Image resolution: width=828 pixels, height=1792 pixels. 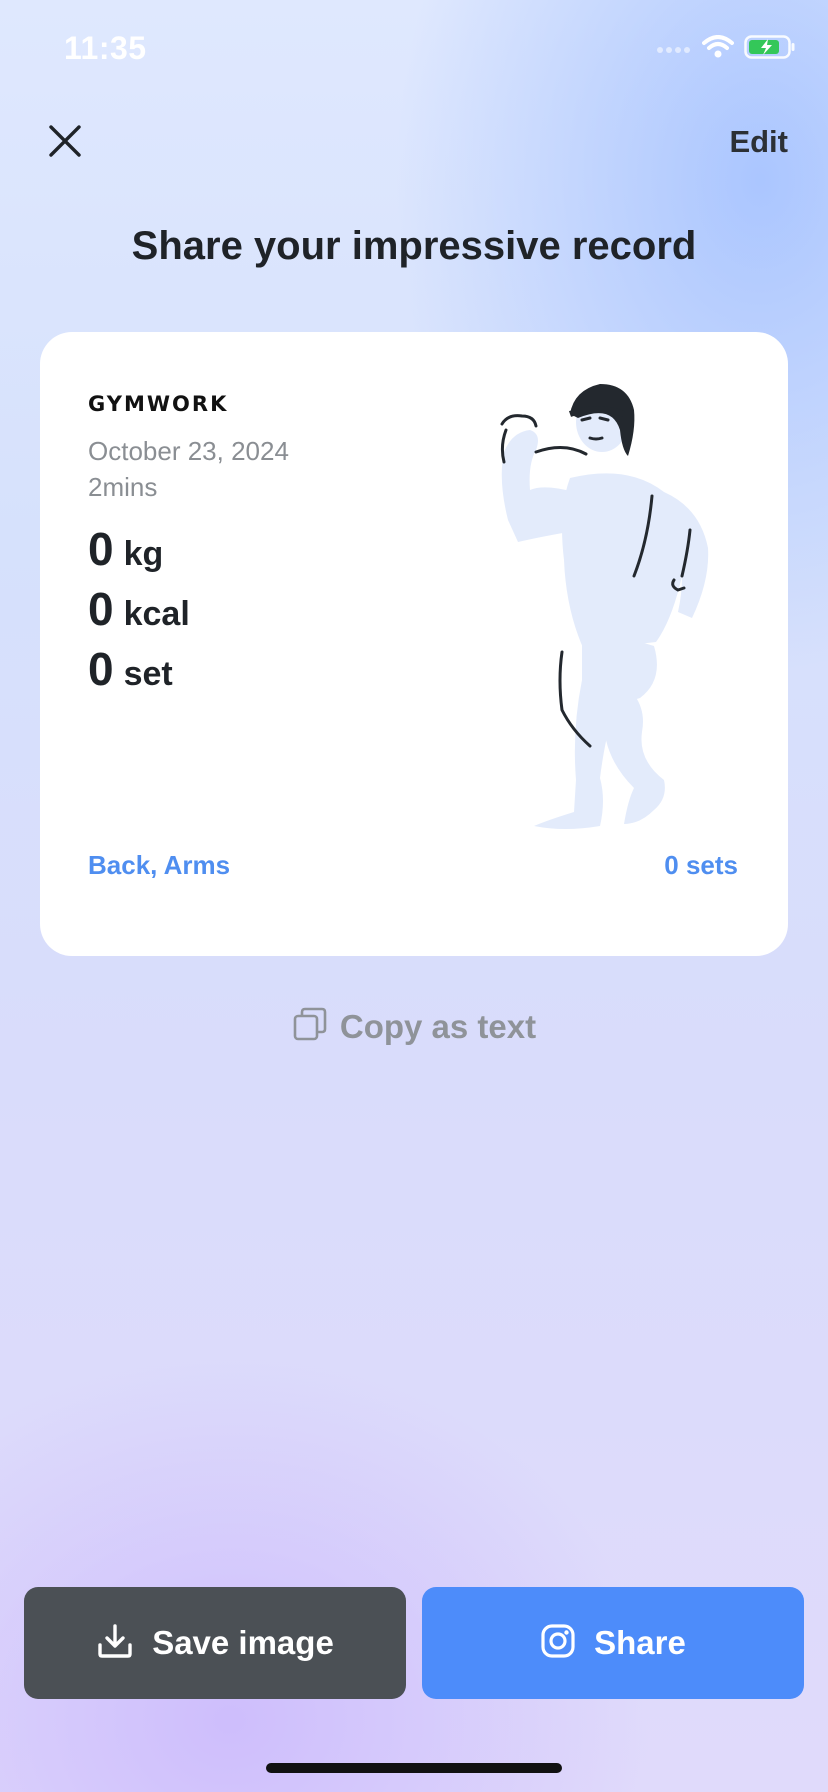 What do you see at coordinates (310, 1026) in the screenshot?
I see `copy-icon` at bounding box center [310, 1026].